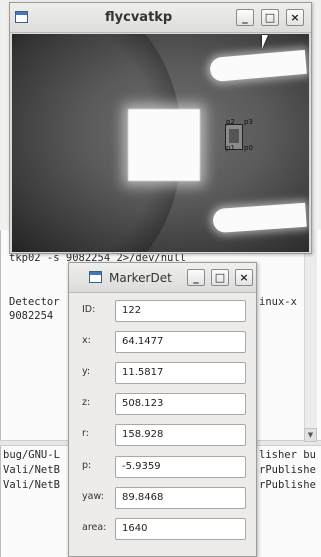 Image resolution: width=321 pixels, height=557 pixels. I want to click on camera-maximize-button: □, so click(270, 17).